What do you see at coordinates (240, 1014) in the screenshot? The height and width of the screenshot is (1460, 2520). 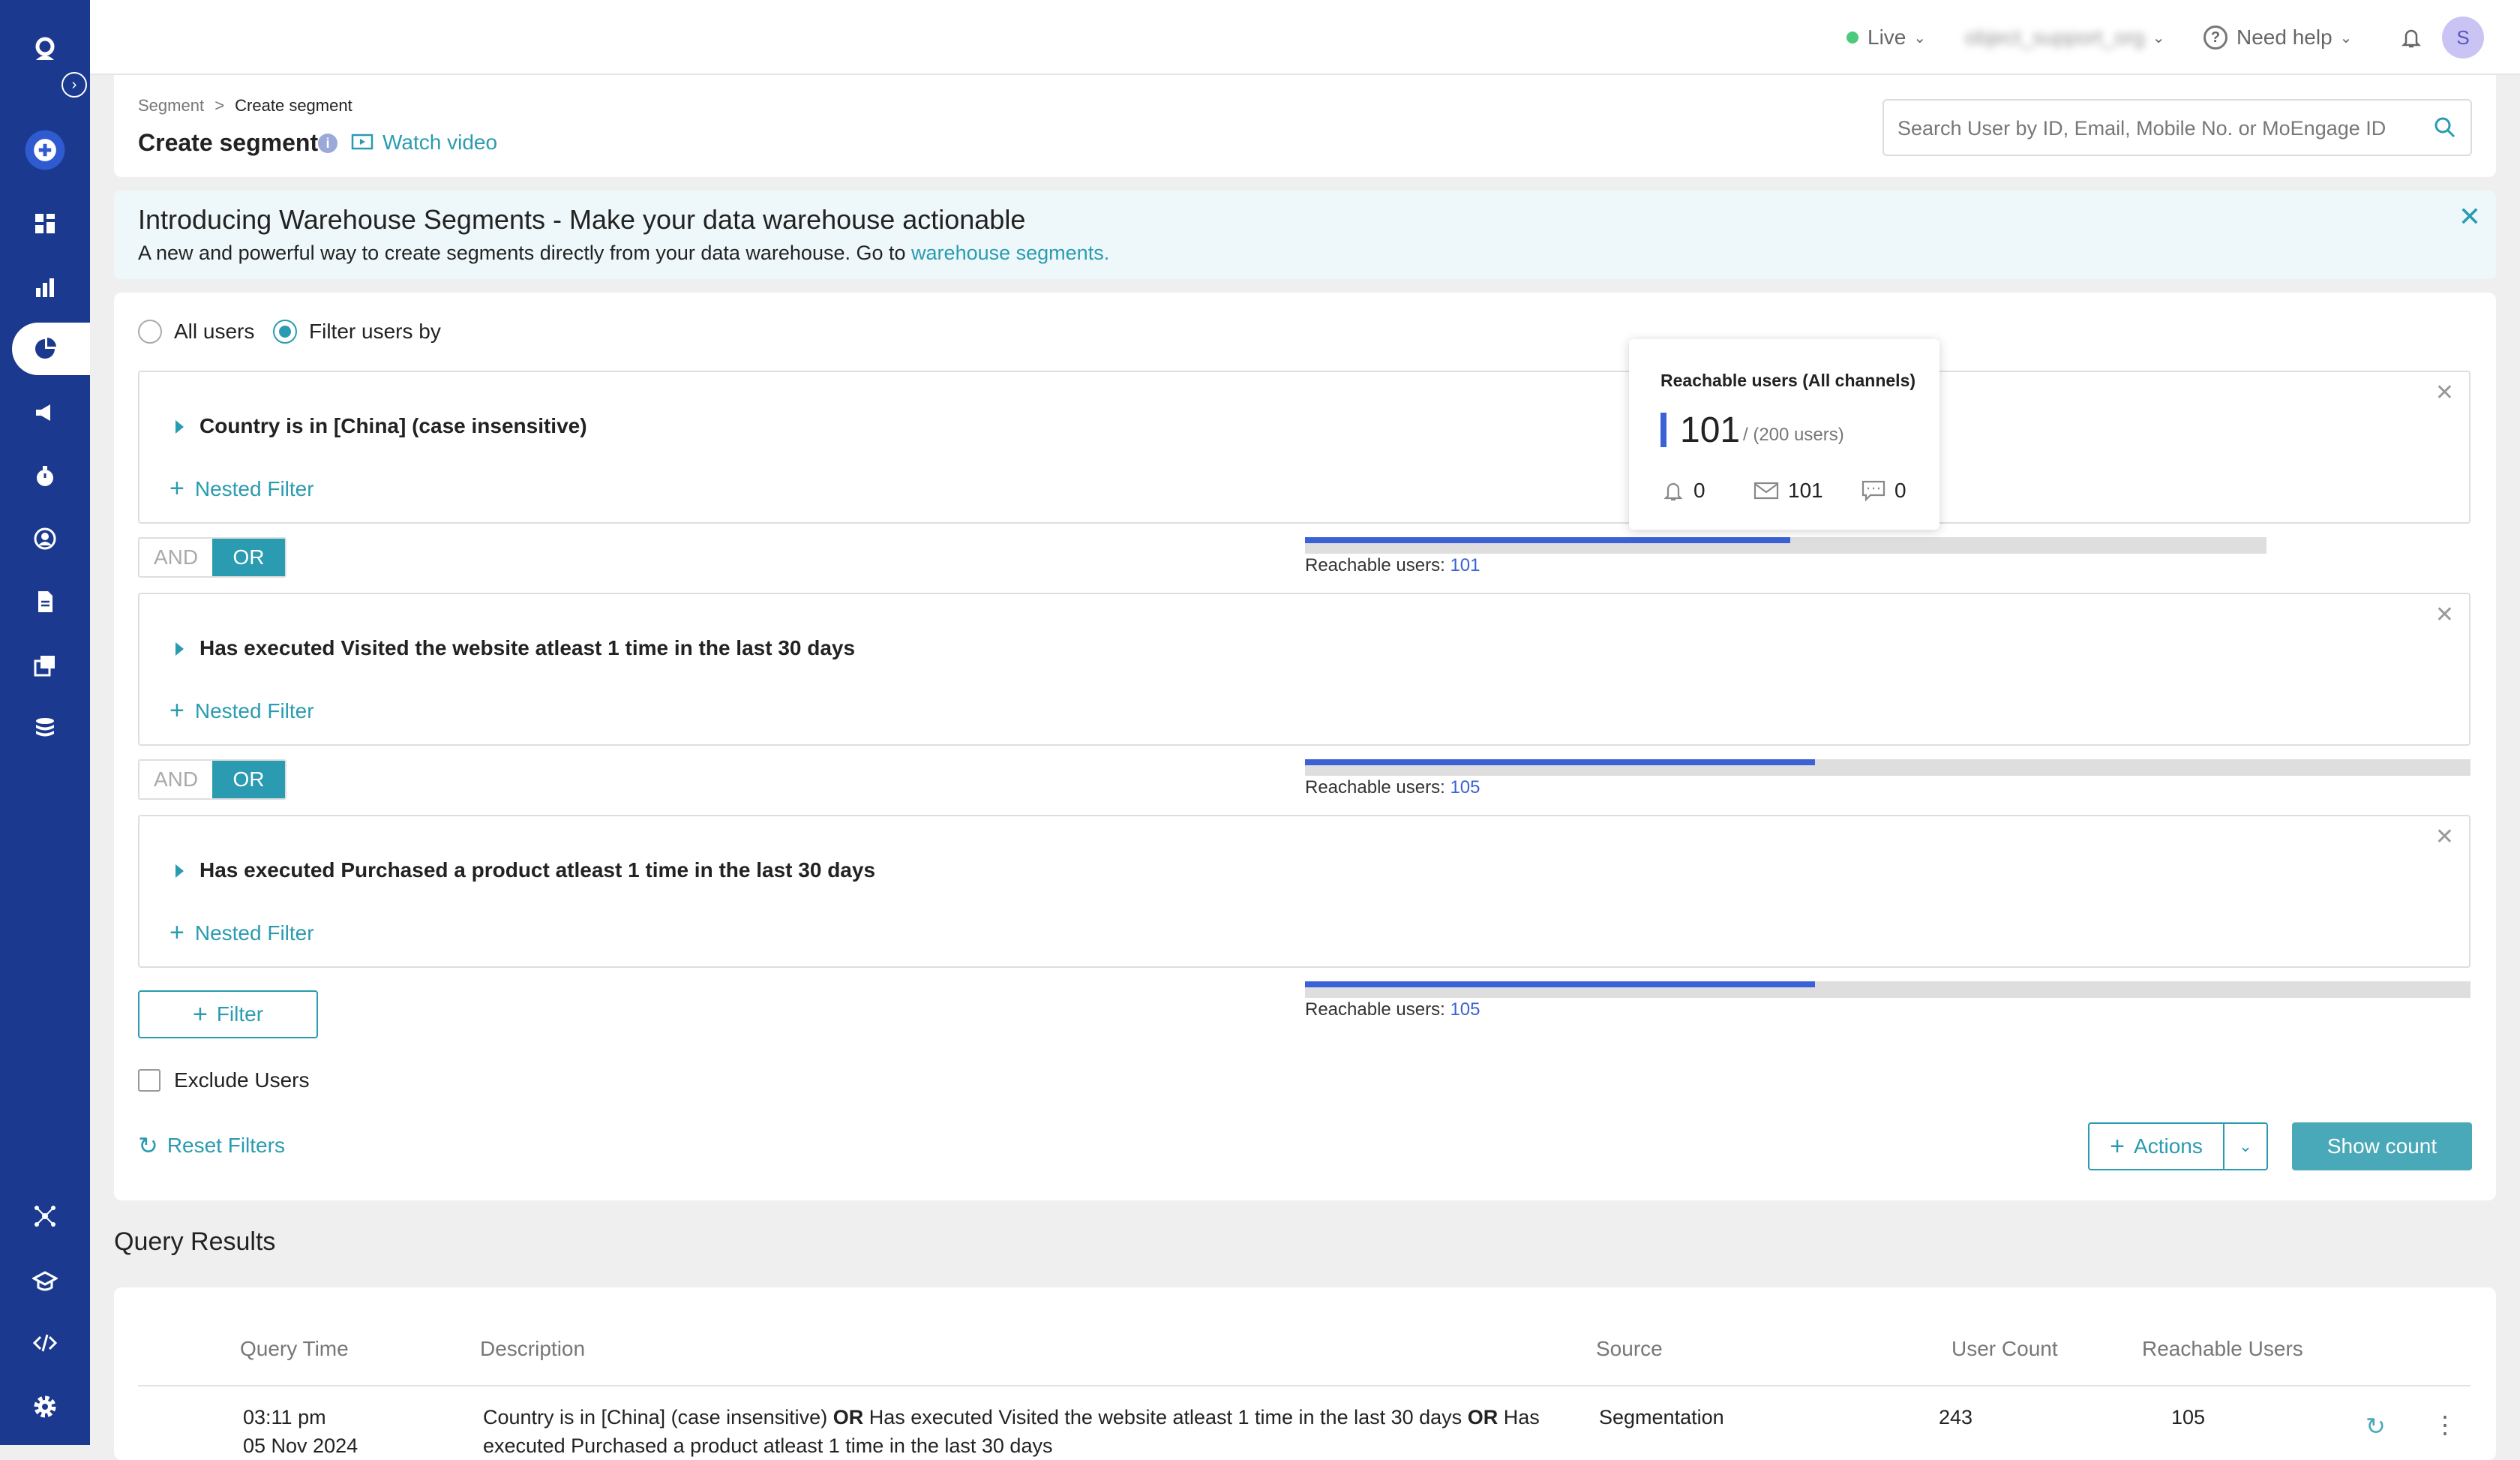 I see `add-filter-label: Filter` at bounding box center [240, 1014].